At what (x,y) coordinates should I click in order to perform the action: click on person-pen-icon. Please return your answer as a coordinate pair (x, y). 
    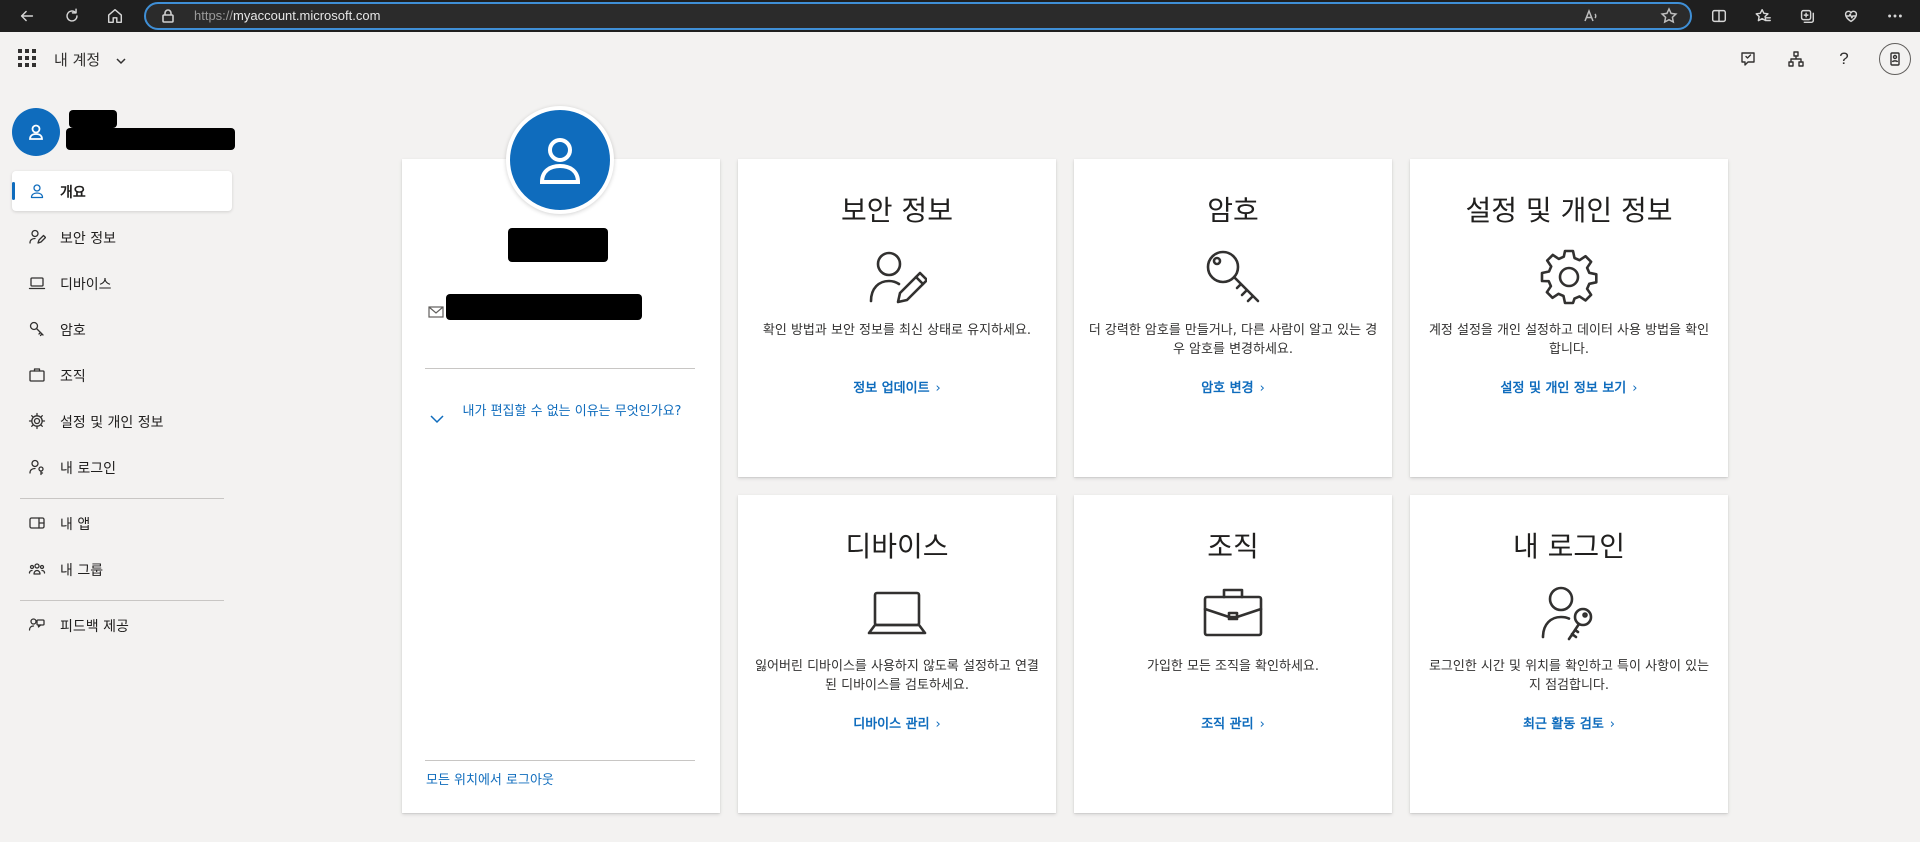
    Looking at the image, I should click on (898, 277).